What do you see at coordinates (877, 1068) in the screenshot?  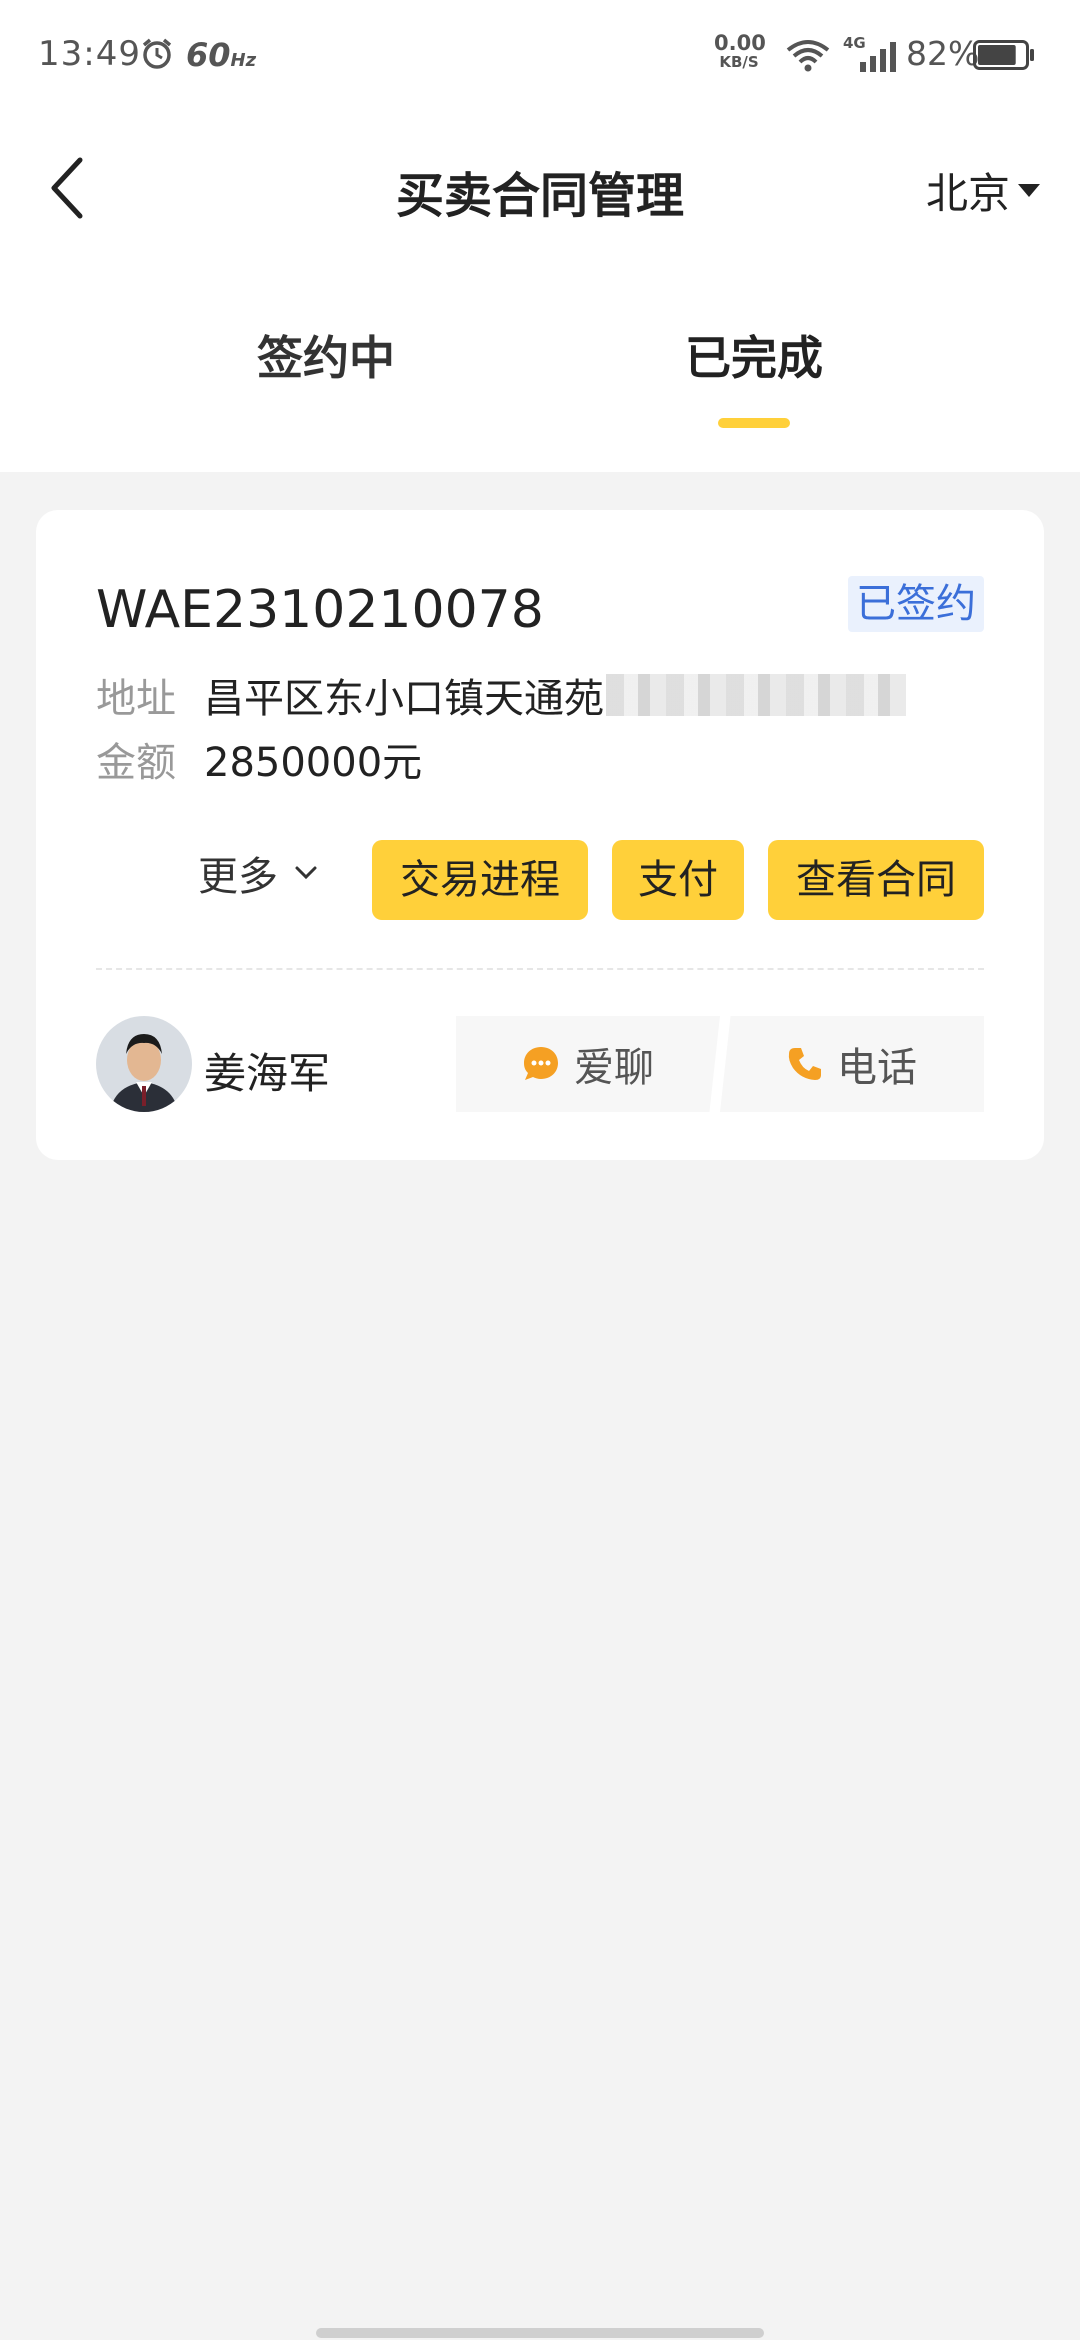 I see `phone-label: 电话` at bounding box center [877, 1068].